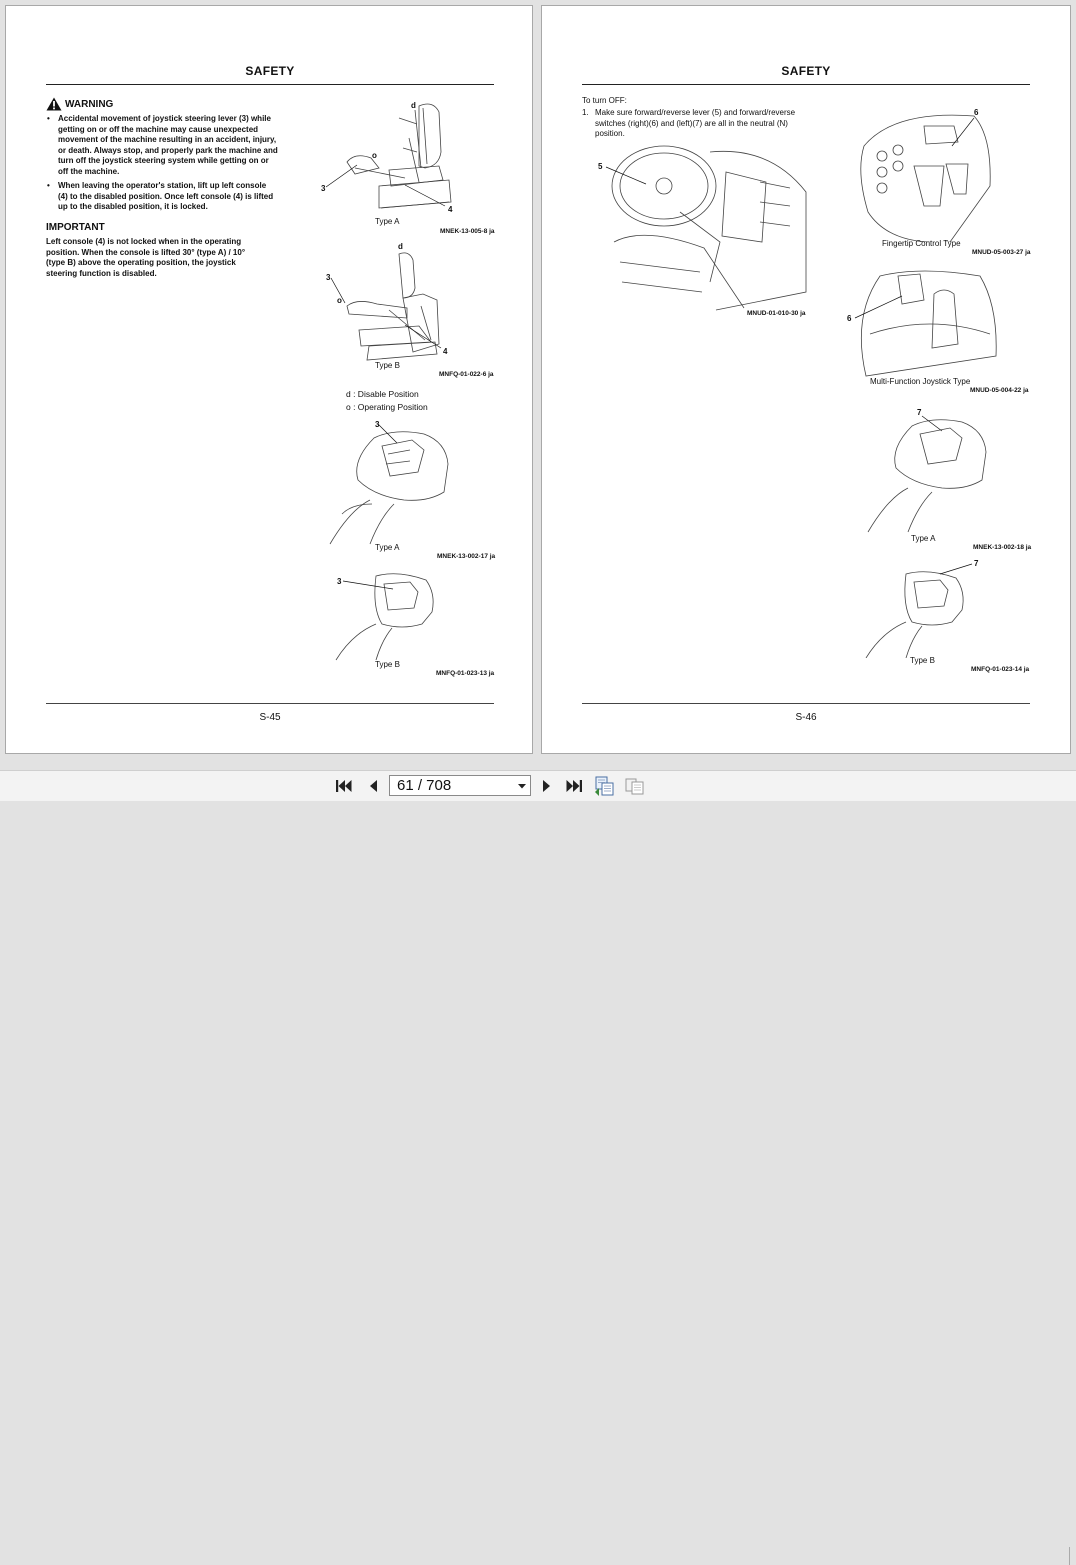  I want to click on previous-page-button, so click(373, 786).